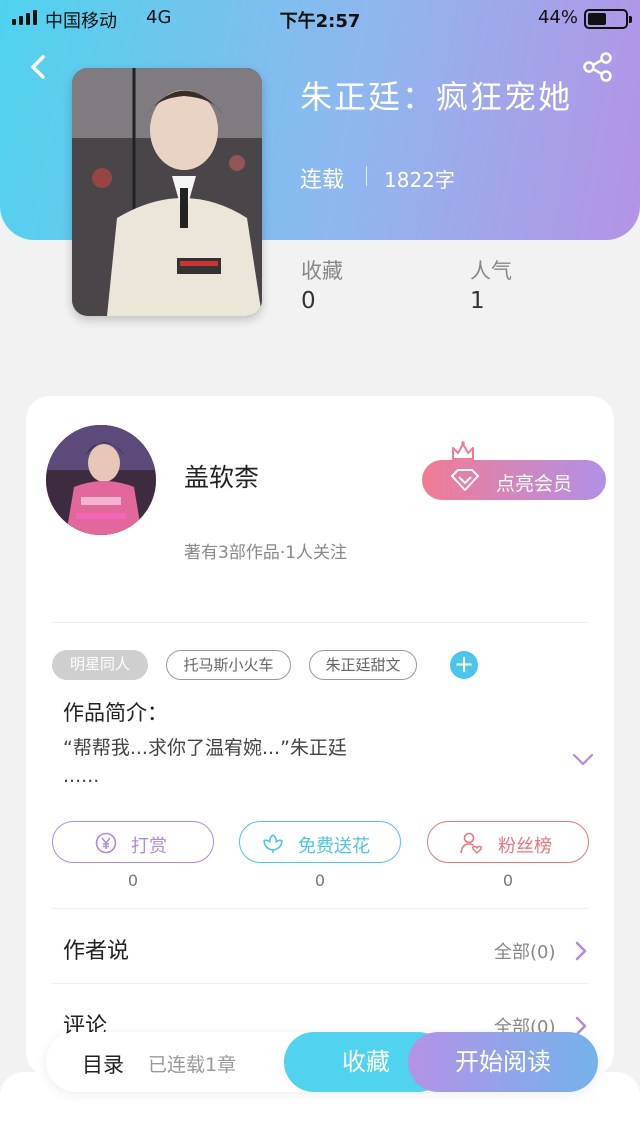  Describe the element at coordinates (39, 67) in the screenshot. I see `chevron-left-icon` at that location.